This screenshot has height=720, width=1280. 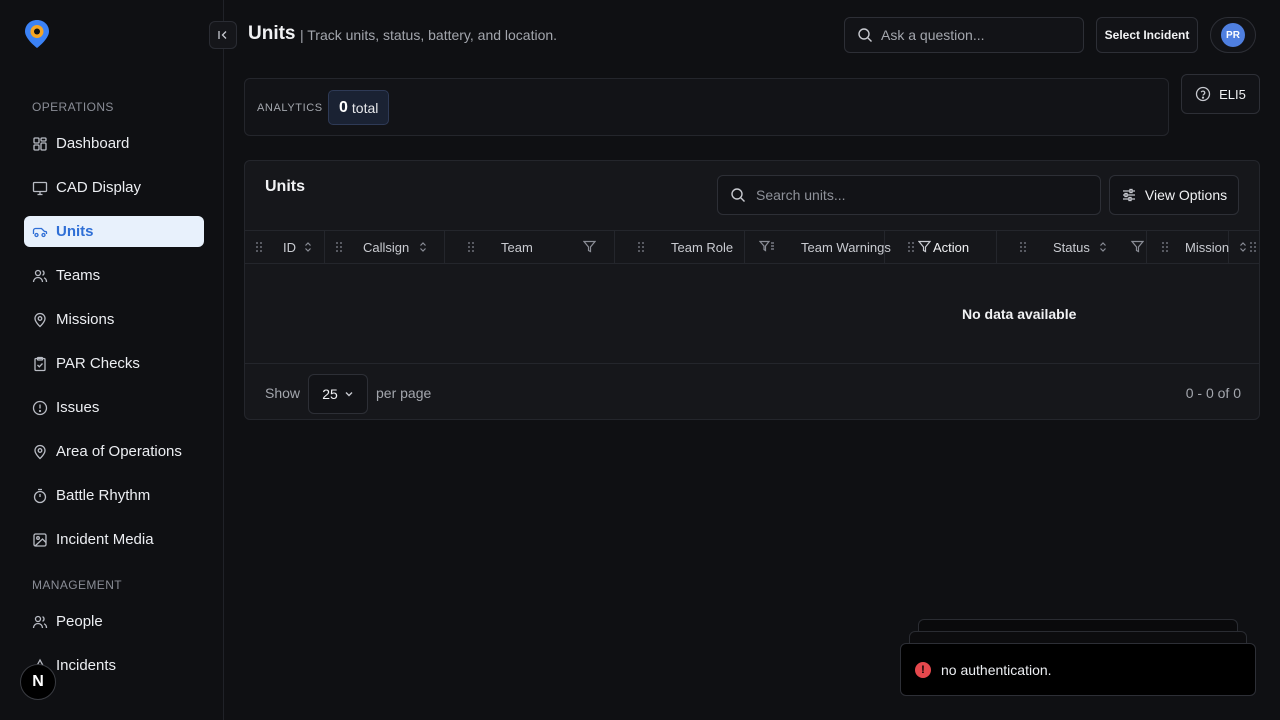 I want to click on toast-message: no authentication., so click(x=996, y=669).